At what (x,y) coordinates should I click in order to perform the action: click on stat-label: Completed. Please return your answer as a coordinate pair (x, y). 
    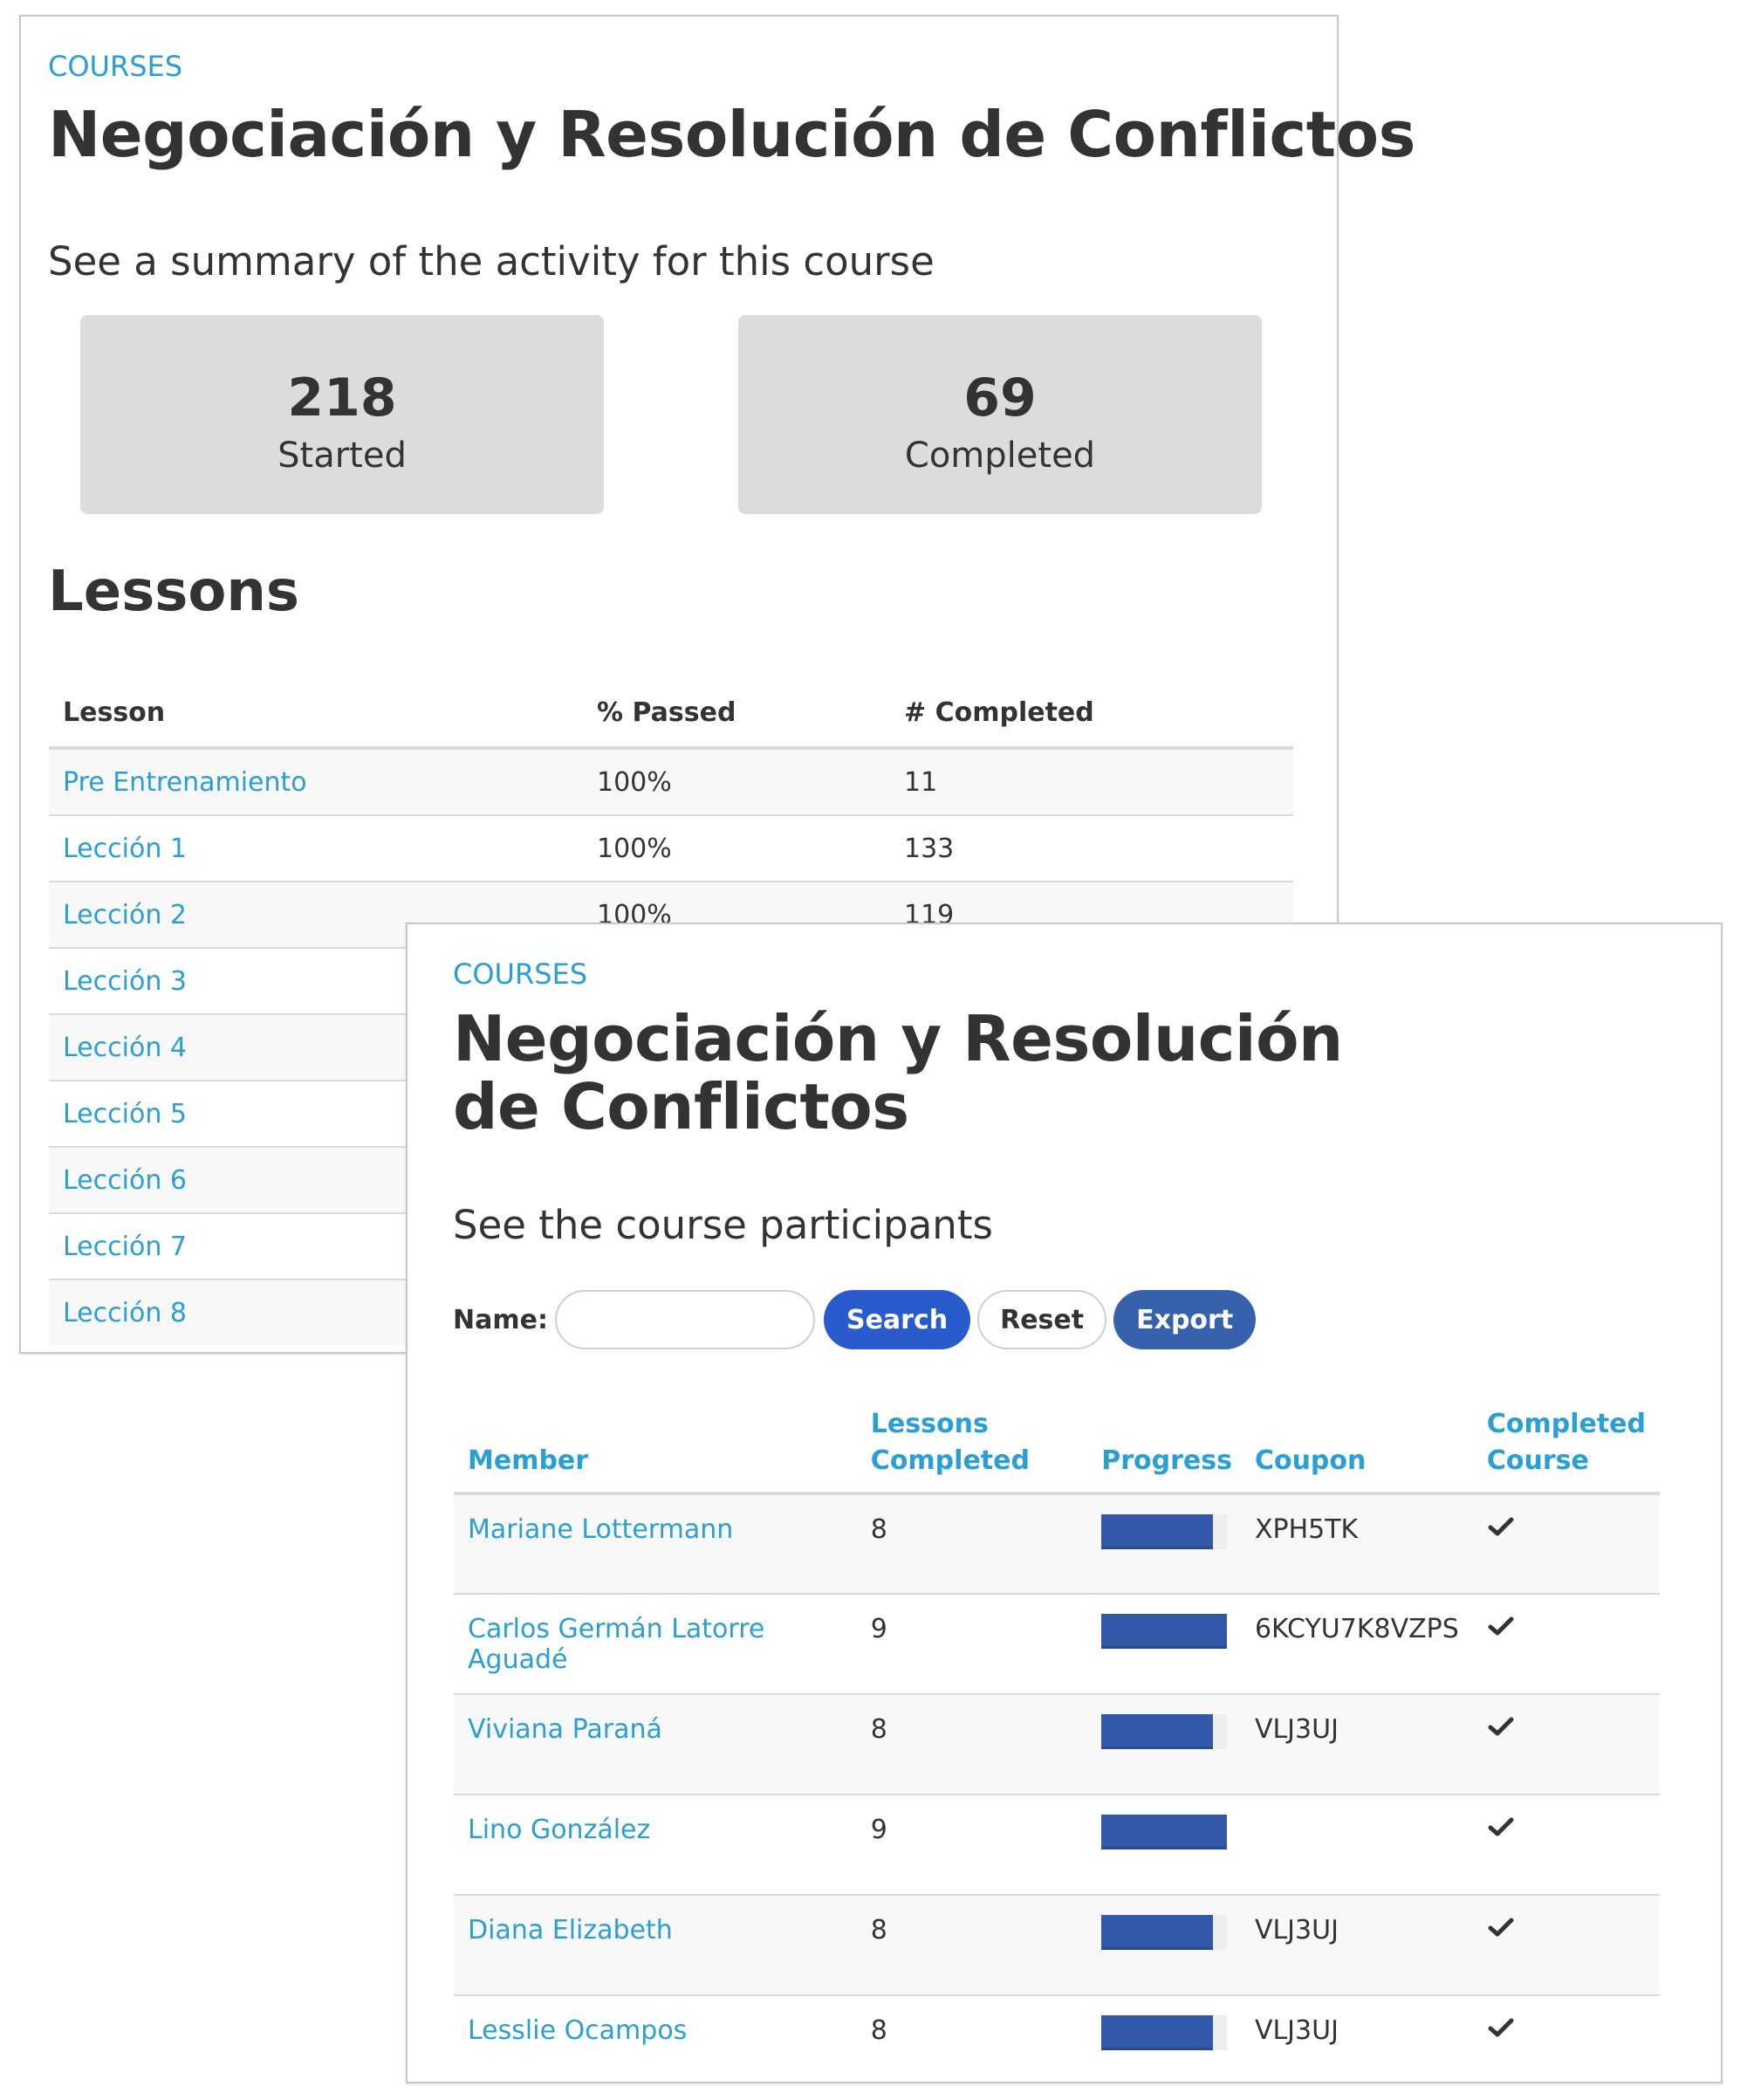
    Looking at the image, I should click on (1000, 456).